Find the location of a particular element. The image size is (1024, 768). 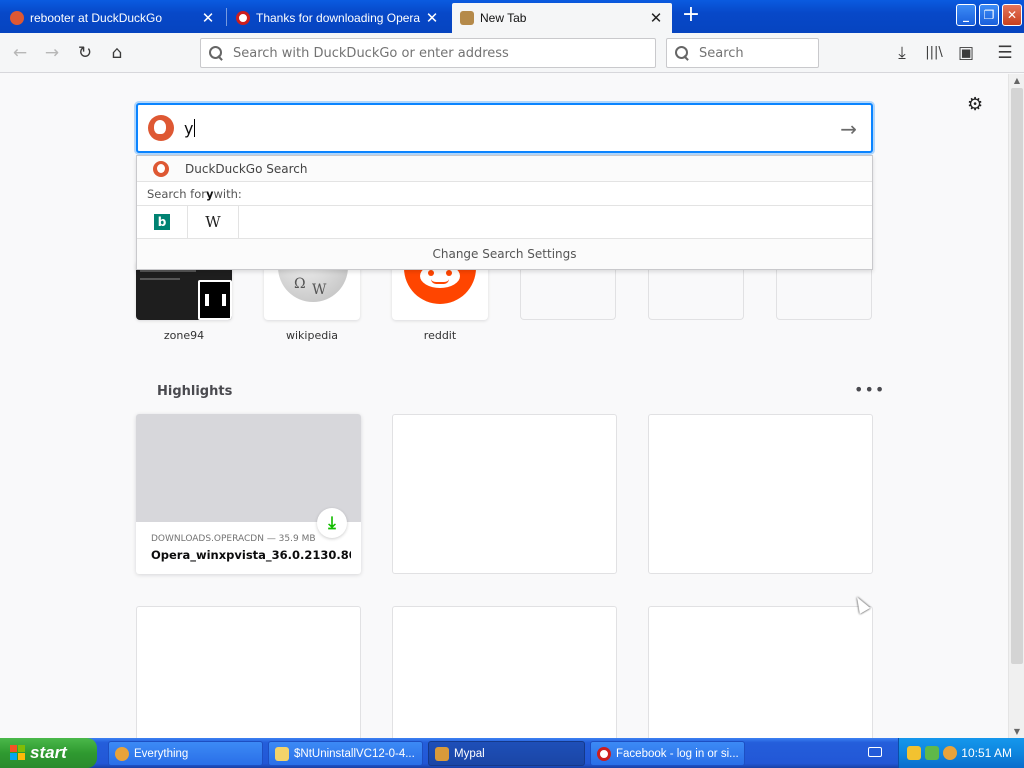

engine-bing-button: b is located at coordinates (162, 222).